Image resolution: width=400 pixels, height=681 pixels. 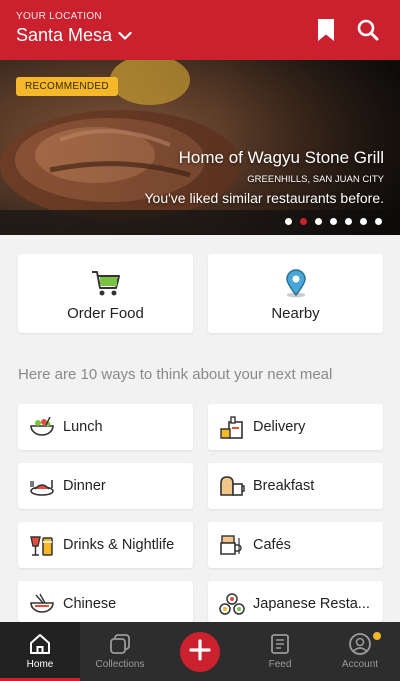 What do you see at coordinates (42, 486) in the screenshot?
I see `dinner-plate-icon` at bounding box center [42, 486].